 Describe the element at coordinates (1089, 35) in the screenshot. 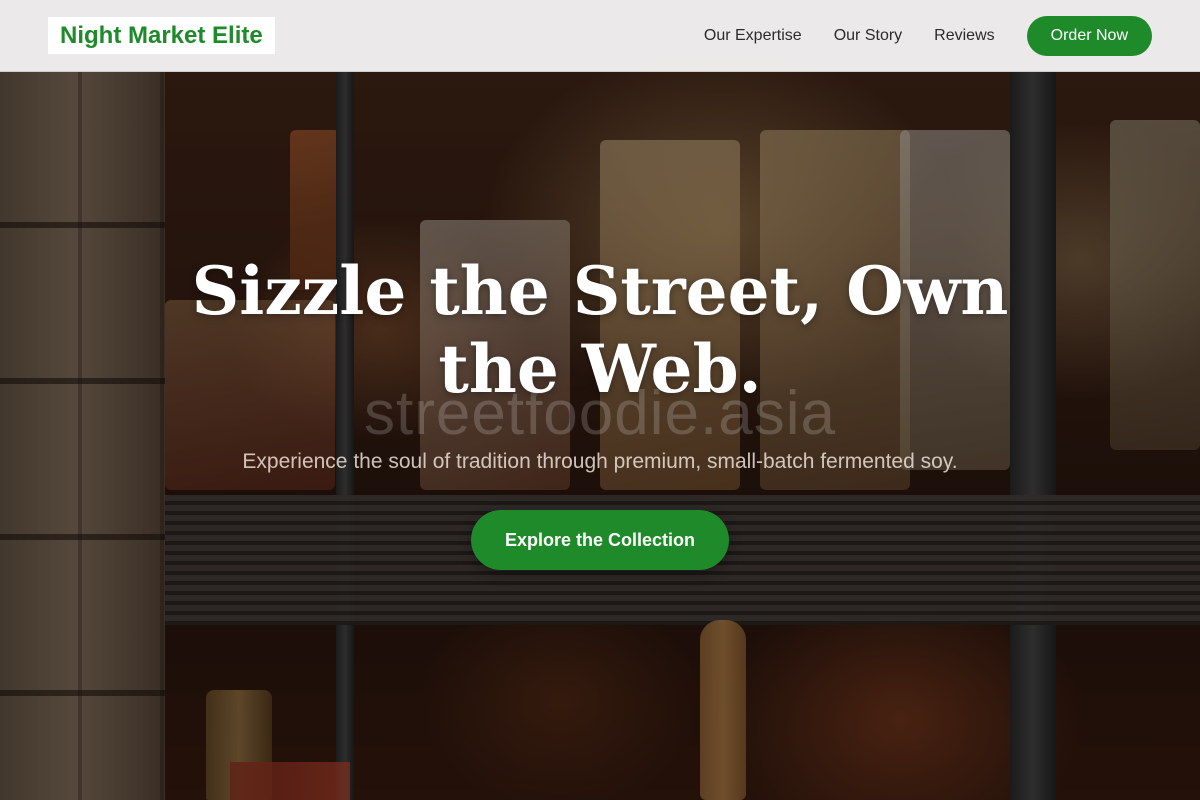

I see `order-now-button: Order Now` at that location.